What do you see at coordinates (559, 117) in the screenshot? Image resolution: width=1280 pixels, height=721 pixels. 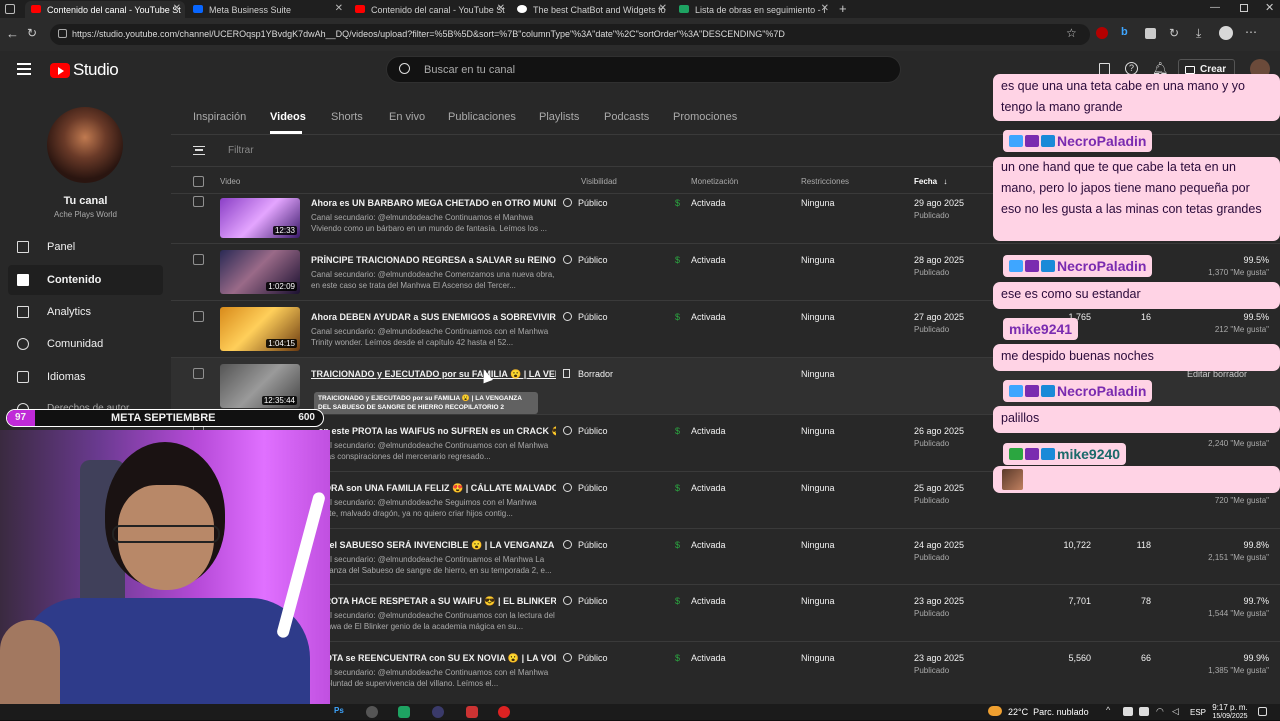 I see `tab-playlists: Playlists` at bounding box center [559, 117].